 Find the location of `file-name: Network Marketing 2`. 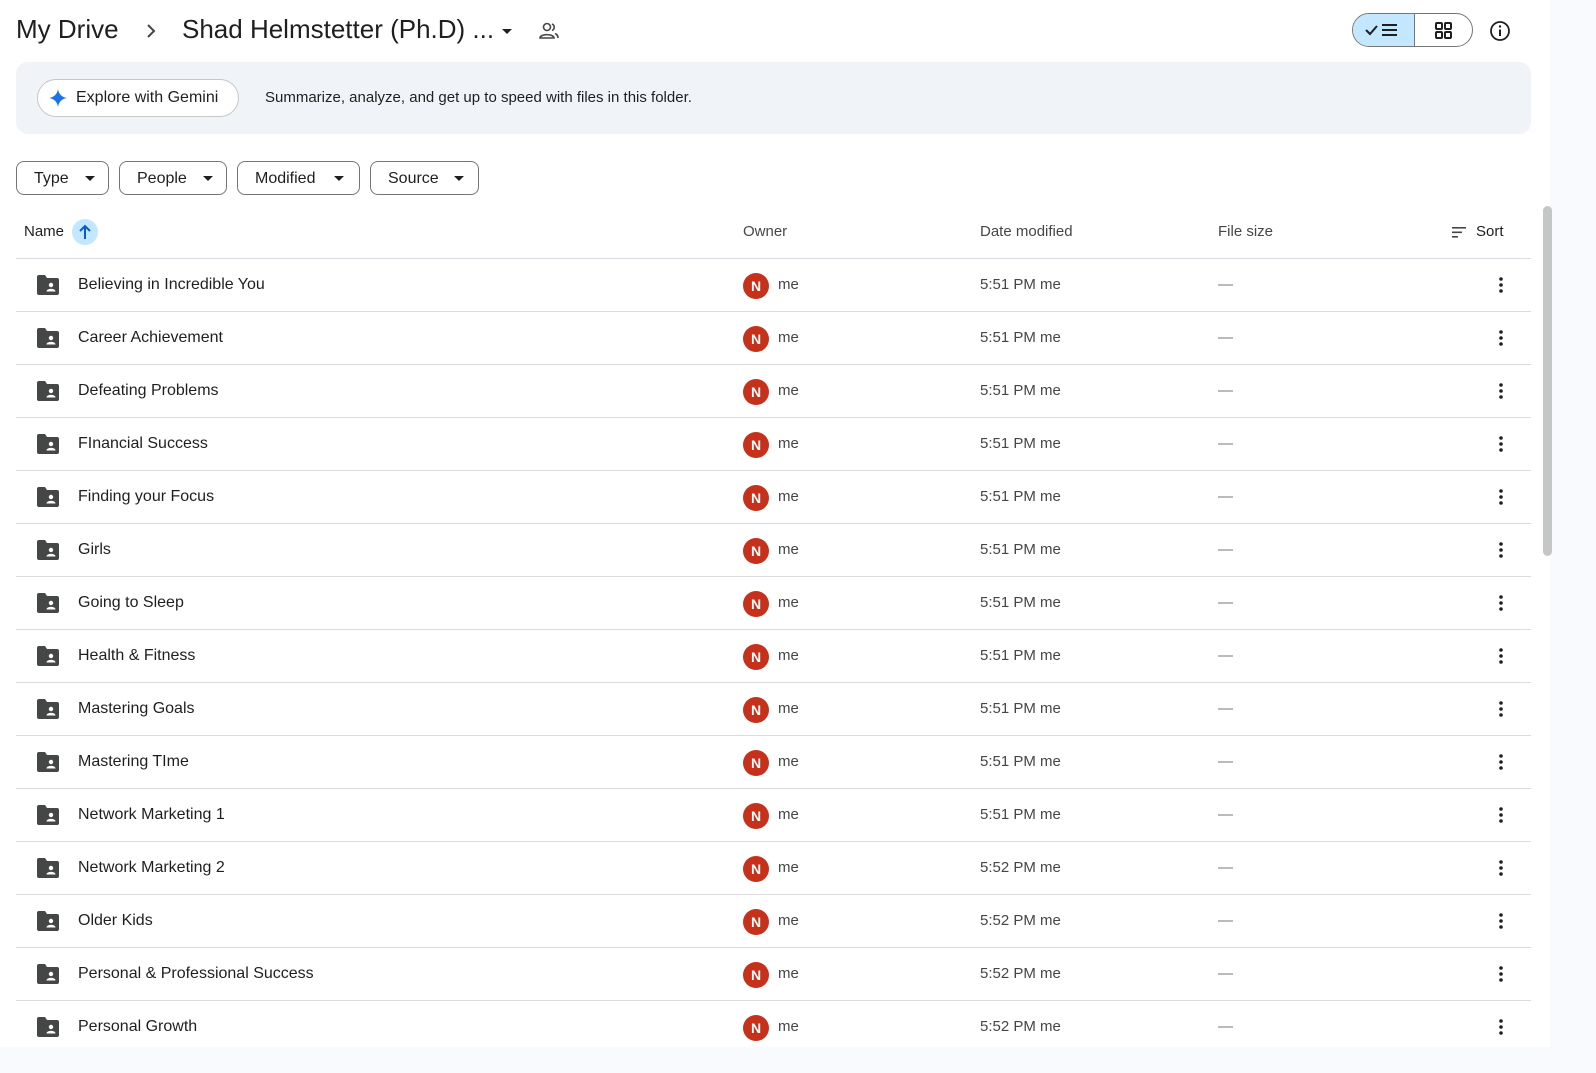

file-name: Network Marketing 2 is located at coordinates (151, 868).